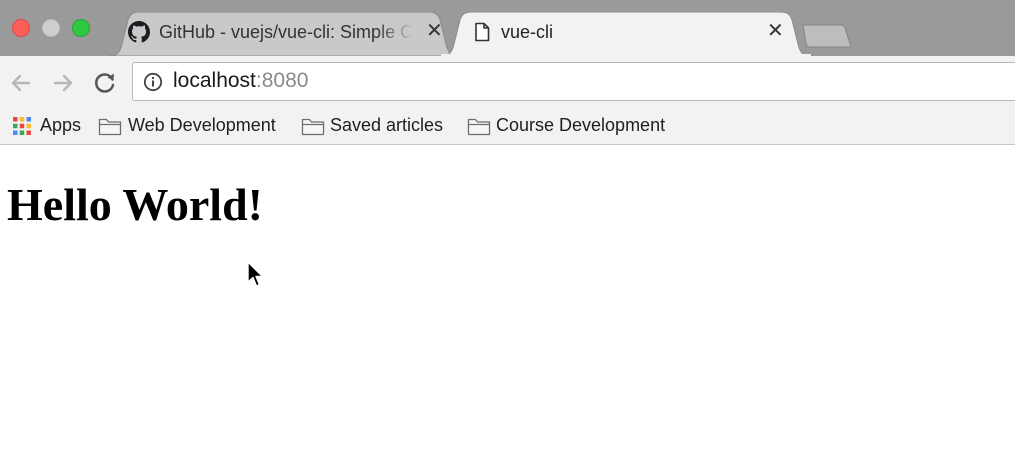  What do you see at coordinates (51, 28) in the screenshot?
I see `window-minimize-button` at bounding box center [51, 28].